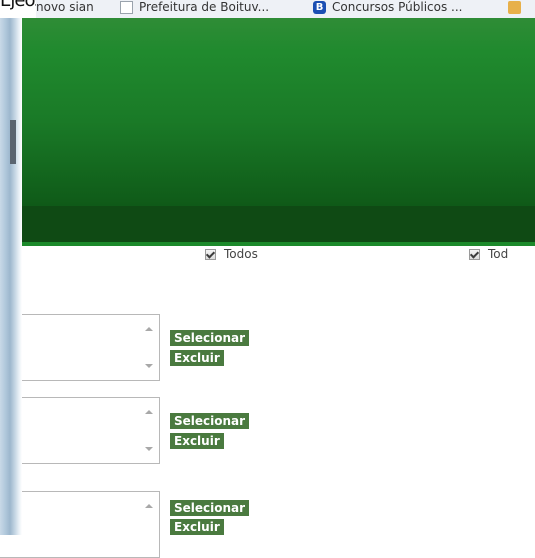 Image resolution: width=535 pixels, height=558 pixels. What do you see at coordinates (210, 338) in the screenshot?
I see `select-button-1: Selecionar` at bounding box center [210, 338].